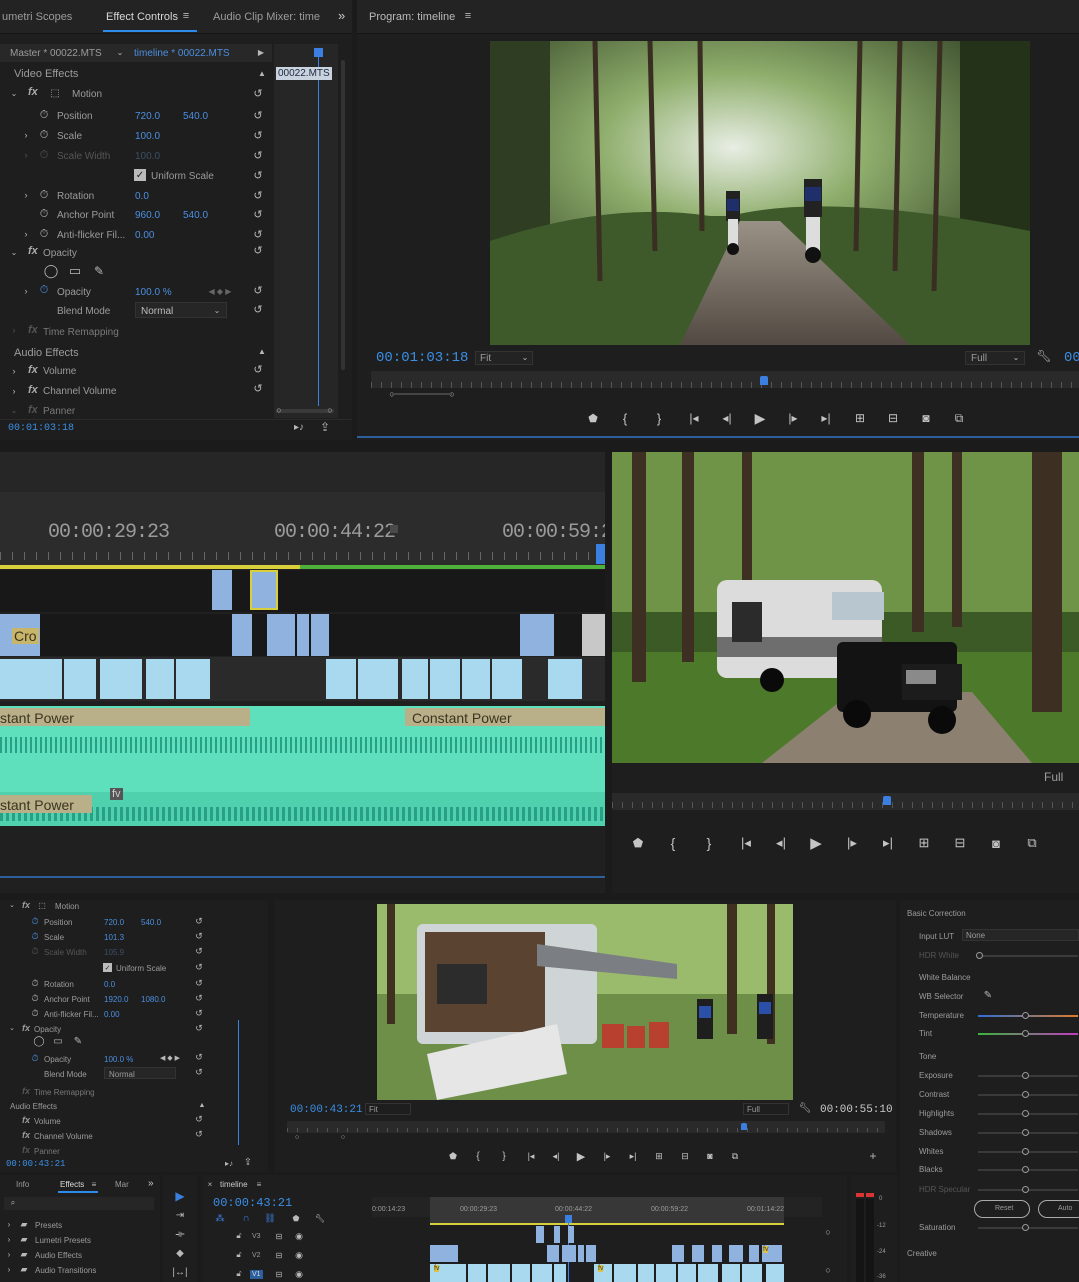  Describe the element at coordinates (261, 52) in the screenshot. I see `play-triangle-icon: ▶` at that location.